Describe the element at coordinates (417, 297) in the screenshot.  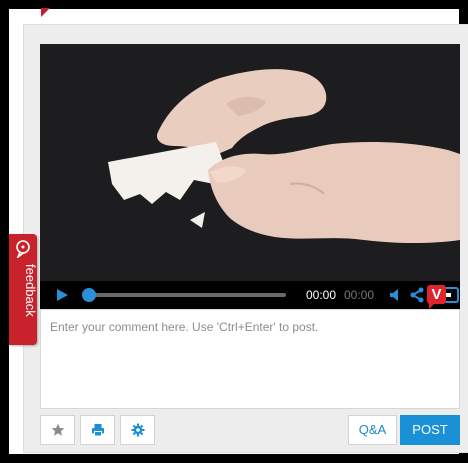
I see `share-icon` at that location.